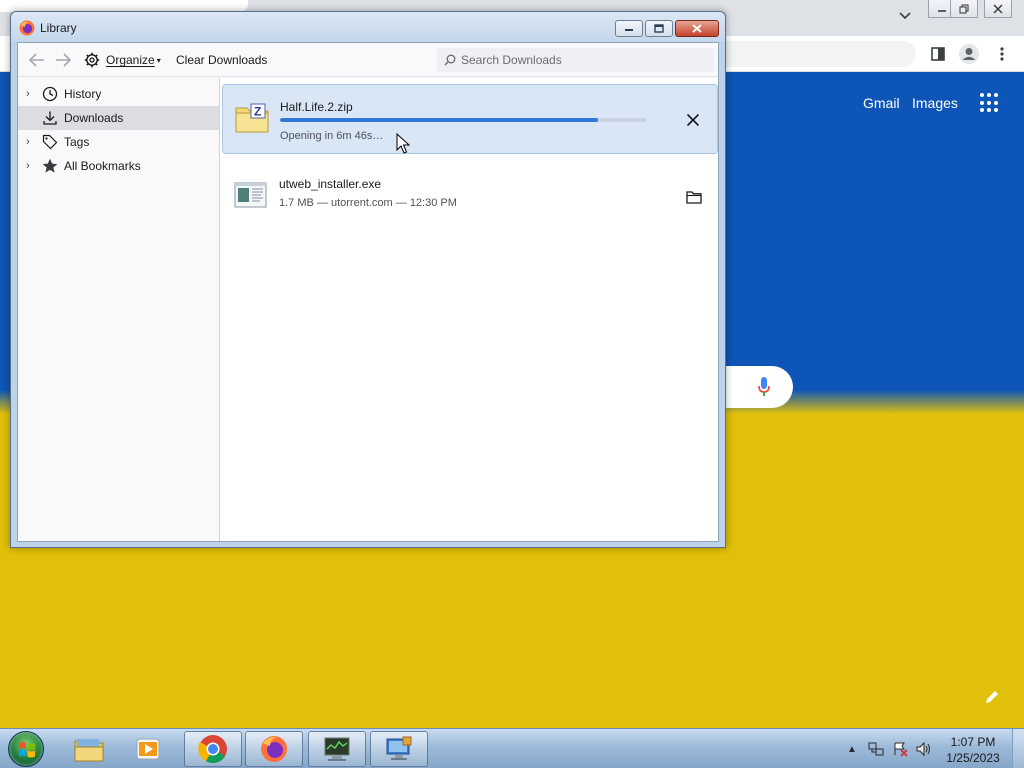  Describe the element at coordinates (990, 103) in the screenshot. I see `apps-grid-icon` at that location.